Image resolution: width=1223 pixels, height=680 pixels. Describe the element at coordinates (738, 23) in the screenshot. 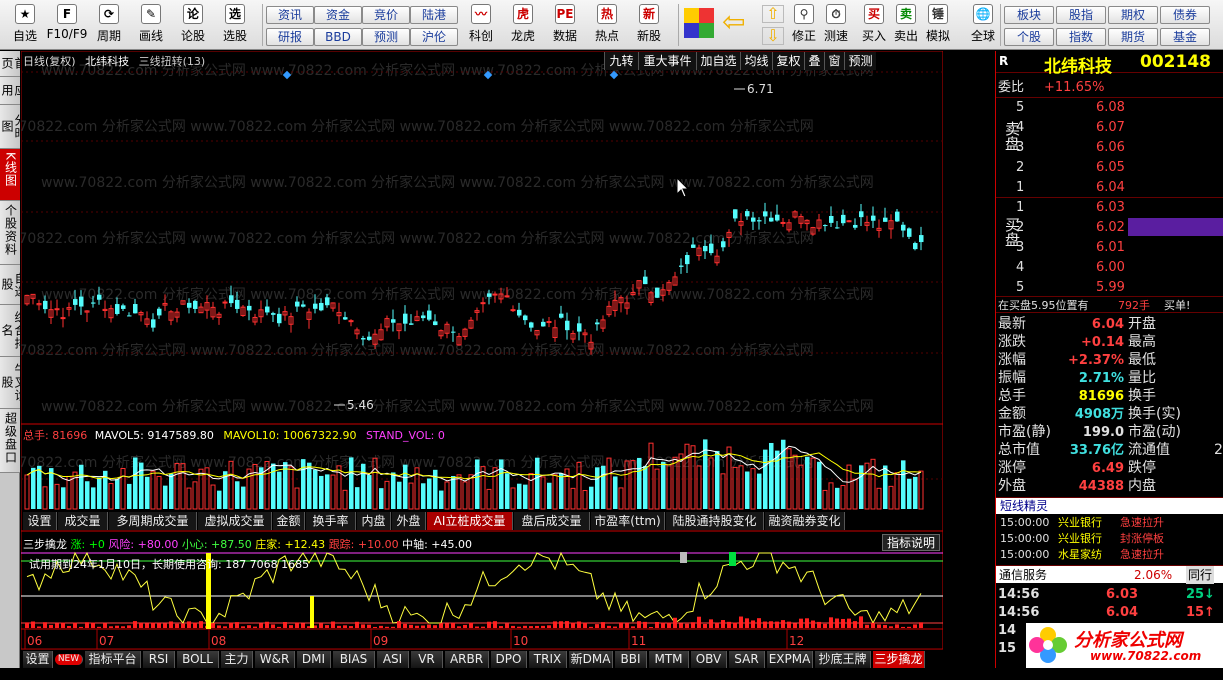

I see `toolbar-back-arrow-icon: ⇦` at that location.